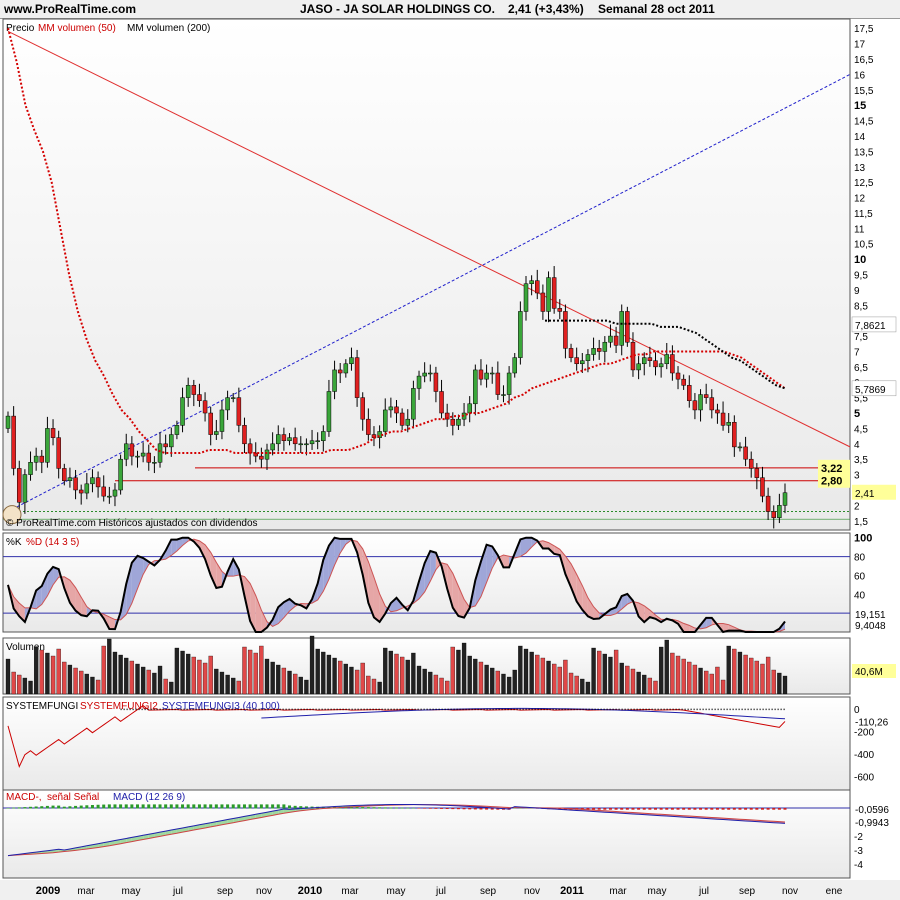  Describe the element at coordinates (857, 506) in the screenshot. I see `price-y-tick: 2` at that location.